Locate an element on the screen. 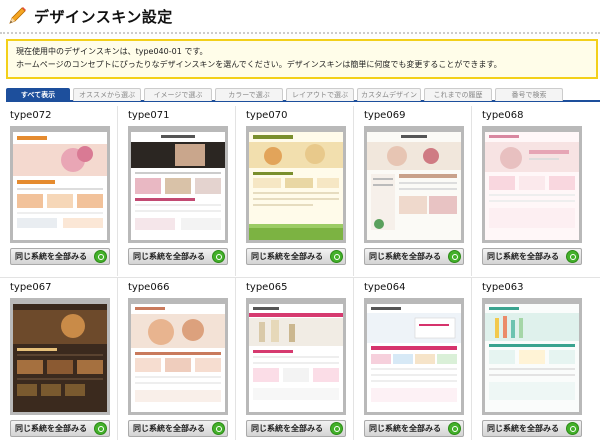  tab-custom-design: カスタムデザイン is located at coordinates (389, 94).